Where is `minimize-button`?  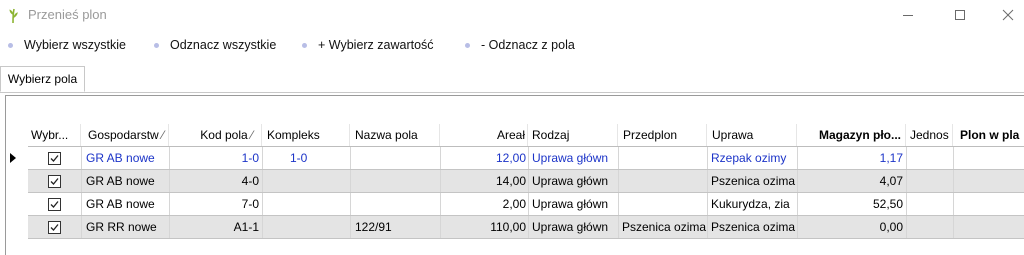
minimize-button is located at coordinates (908, 15).